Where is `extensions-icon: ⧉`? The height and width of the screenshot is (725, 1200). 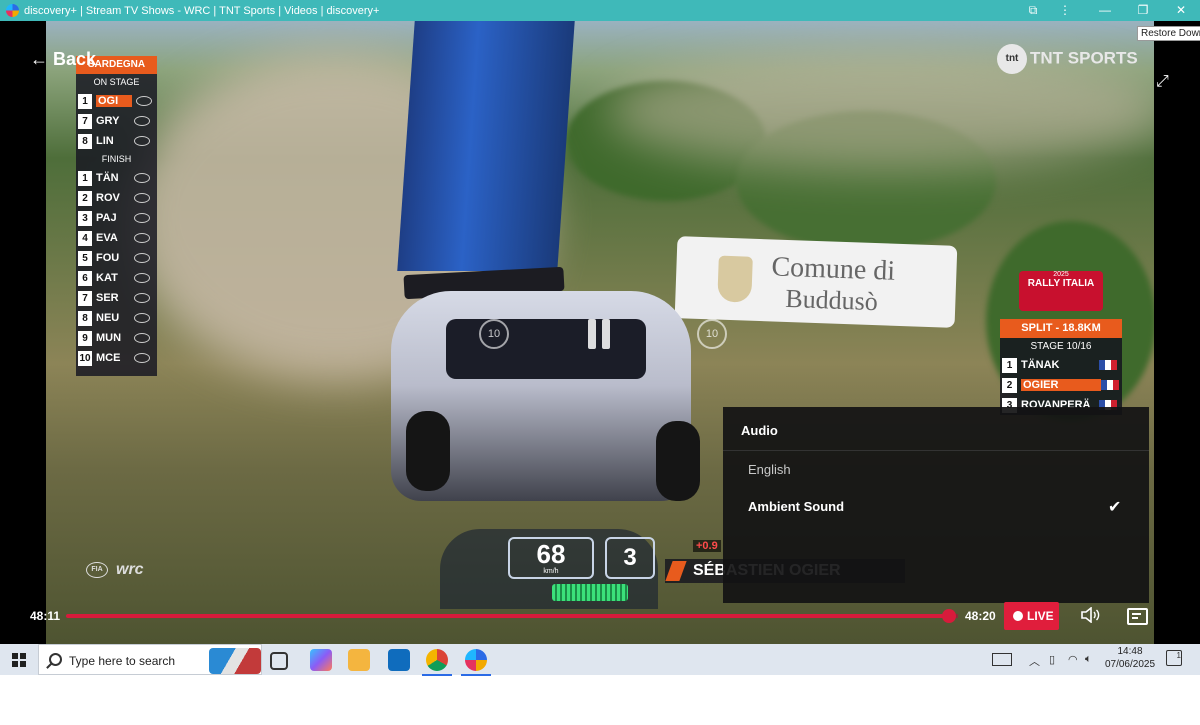
extensions-icon: ⧉ is located at coordinates (1033, 10).